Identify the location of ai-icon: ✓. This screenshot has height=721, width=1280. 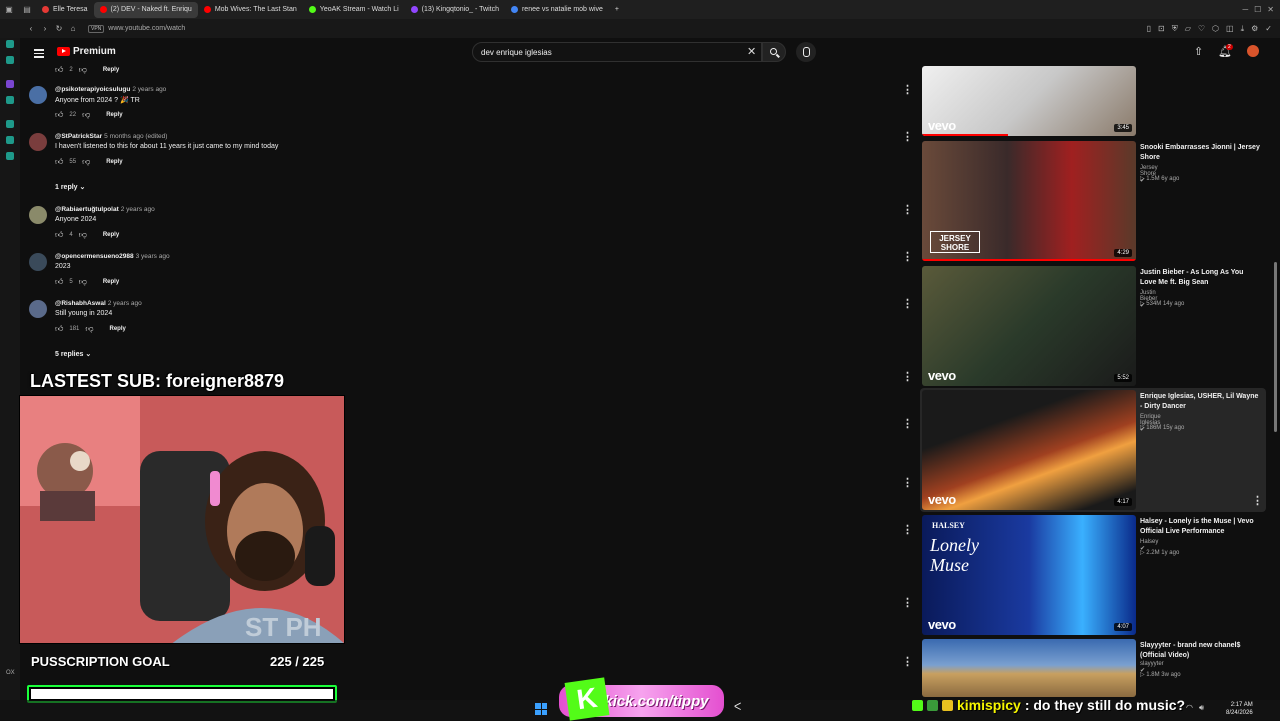
(1268, 29).